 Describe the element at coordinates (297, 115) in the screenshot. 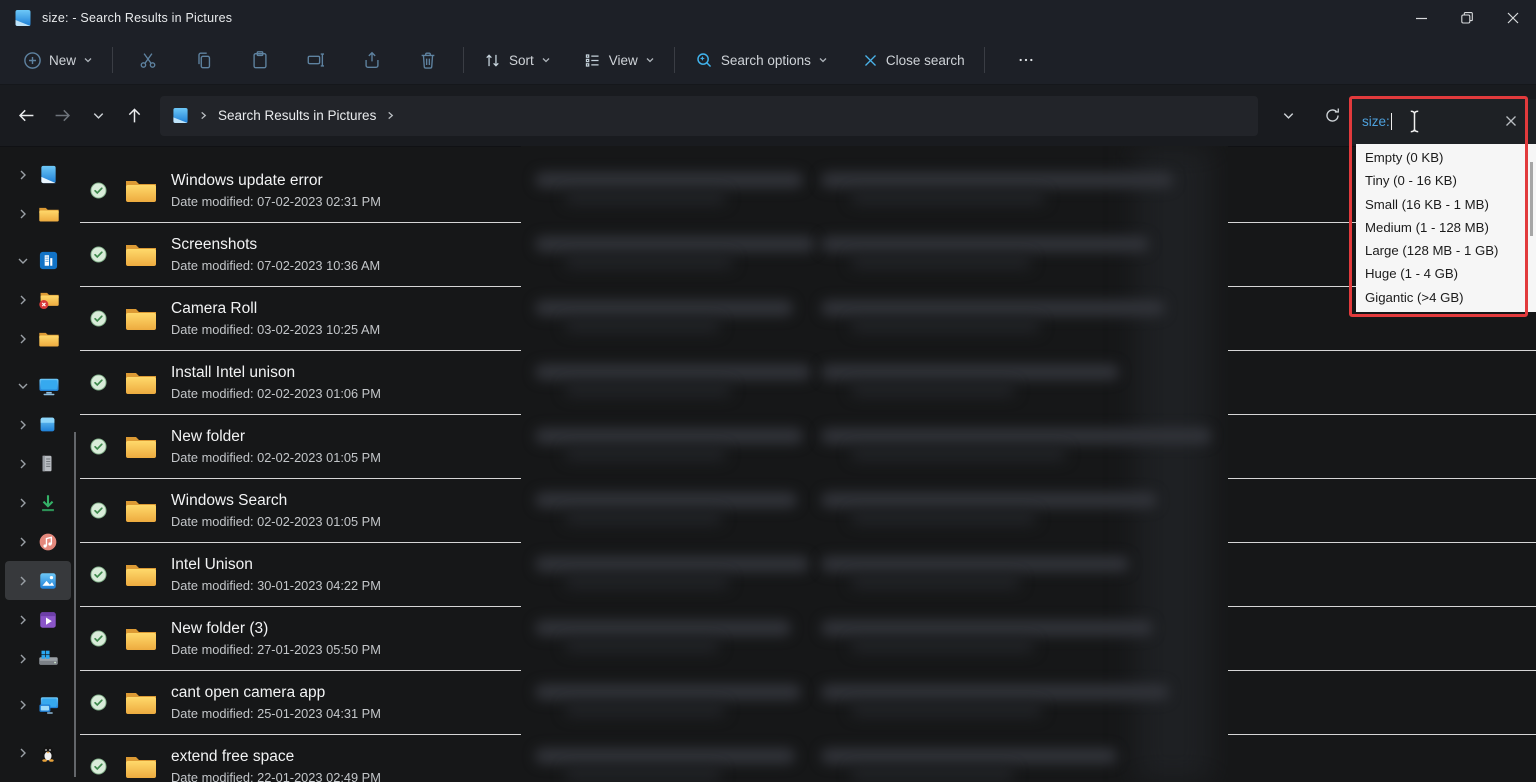

I see `breadcrumb: Search Results in Pictures` at that location.